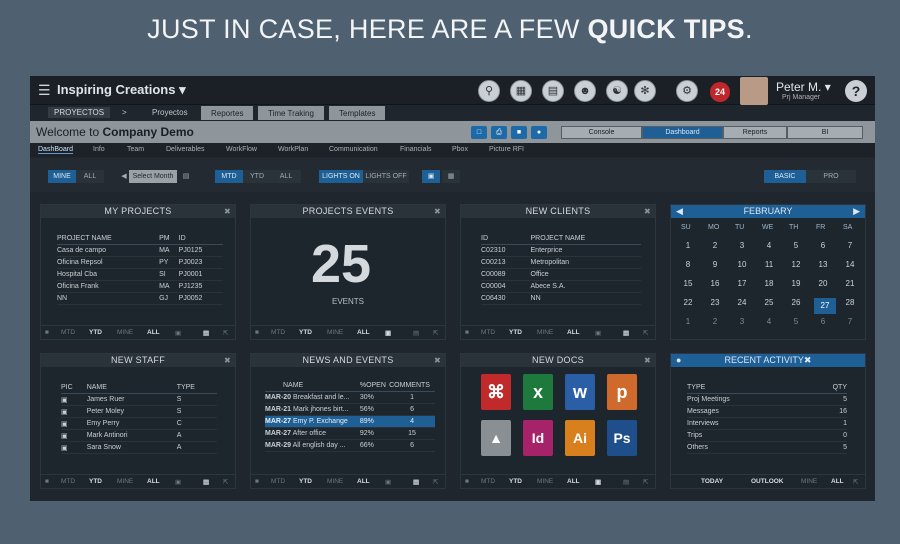 The height and width of the screenshot is (544, 900). I want to click on network-icon: ✻, so click(645, 91).